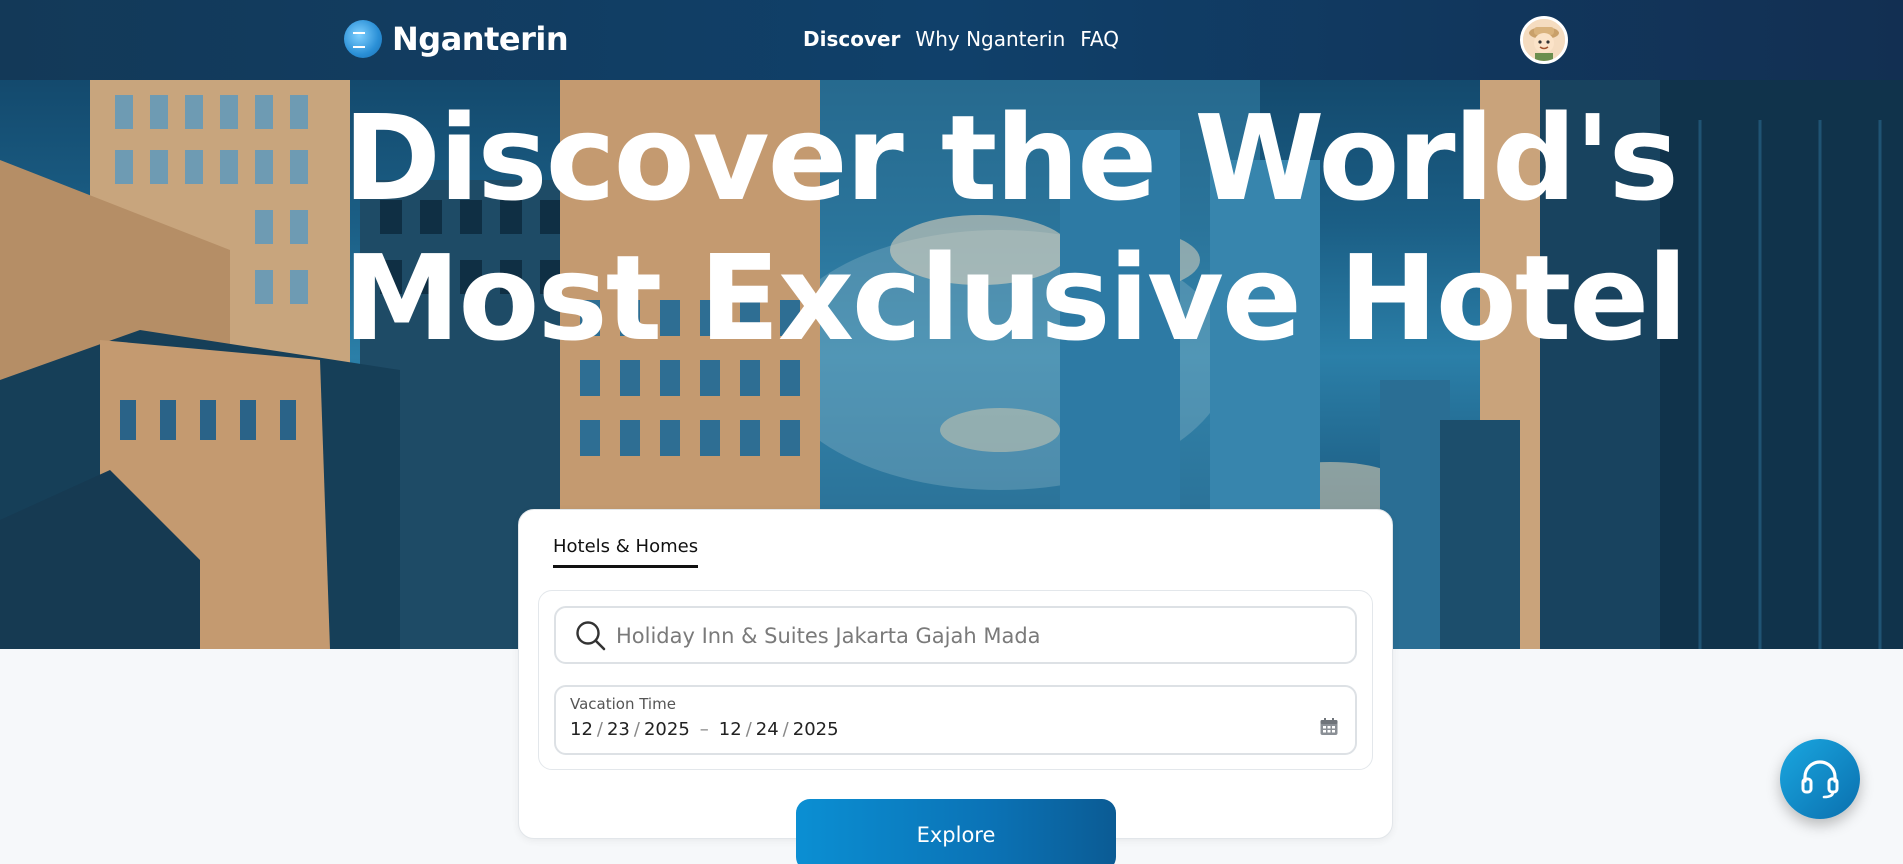 The height and width of the screenshot is (864, 1903). What do you see at coordinates (767, 729) in the screenshot?
I see `end-day: 24` at bounding box center [767, 729].